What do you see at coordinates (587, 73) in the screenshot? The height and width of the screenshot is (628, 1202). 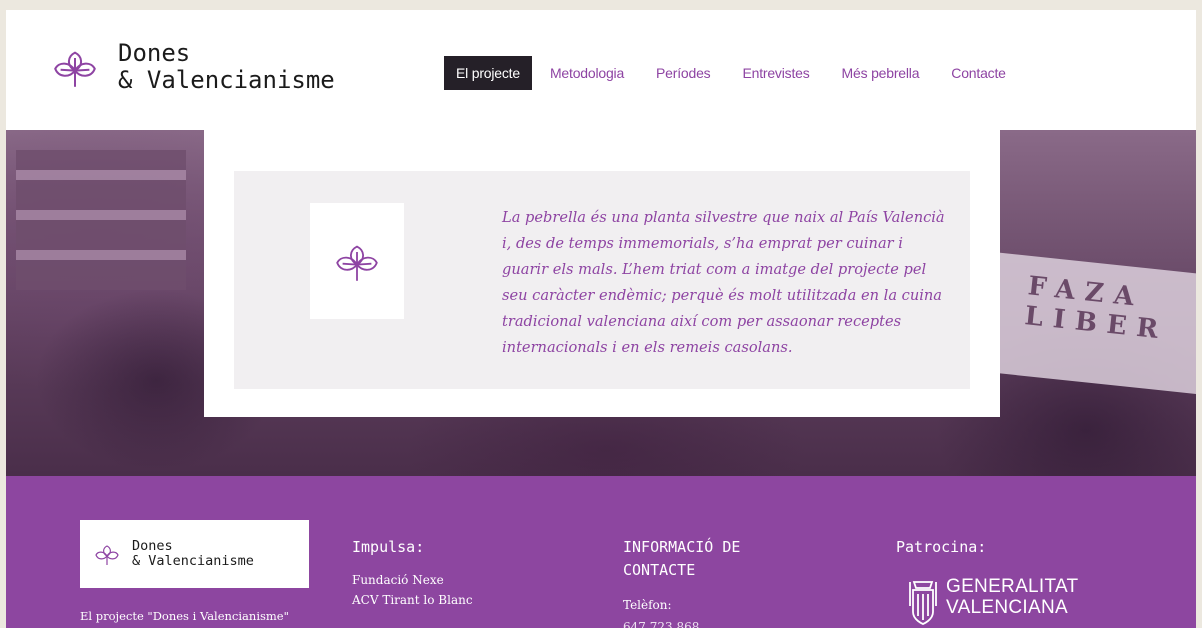 I see `nav-item-metodologia: Metodologia` at bounding box center [587, 73].